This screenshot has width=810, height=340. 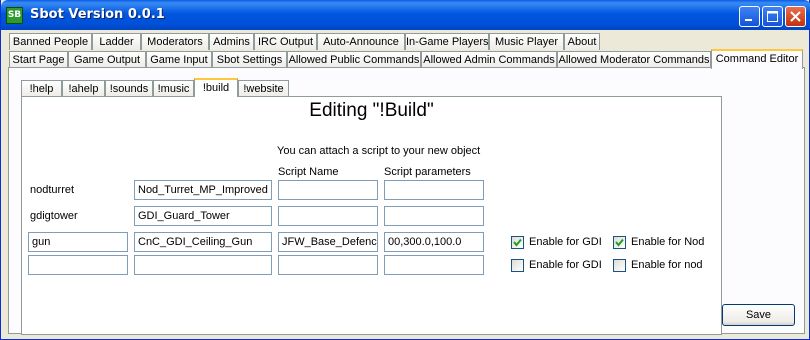 What do you see at coordinates (41, 88) in the screenshot?
I see `tab-cmd-help: !help` at bounding box center [41, 88].